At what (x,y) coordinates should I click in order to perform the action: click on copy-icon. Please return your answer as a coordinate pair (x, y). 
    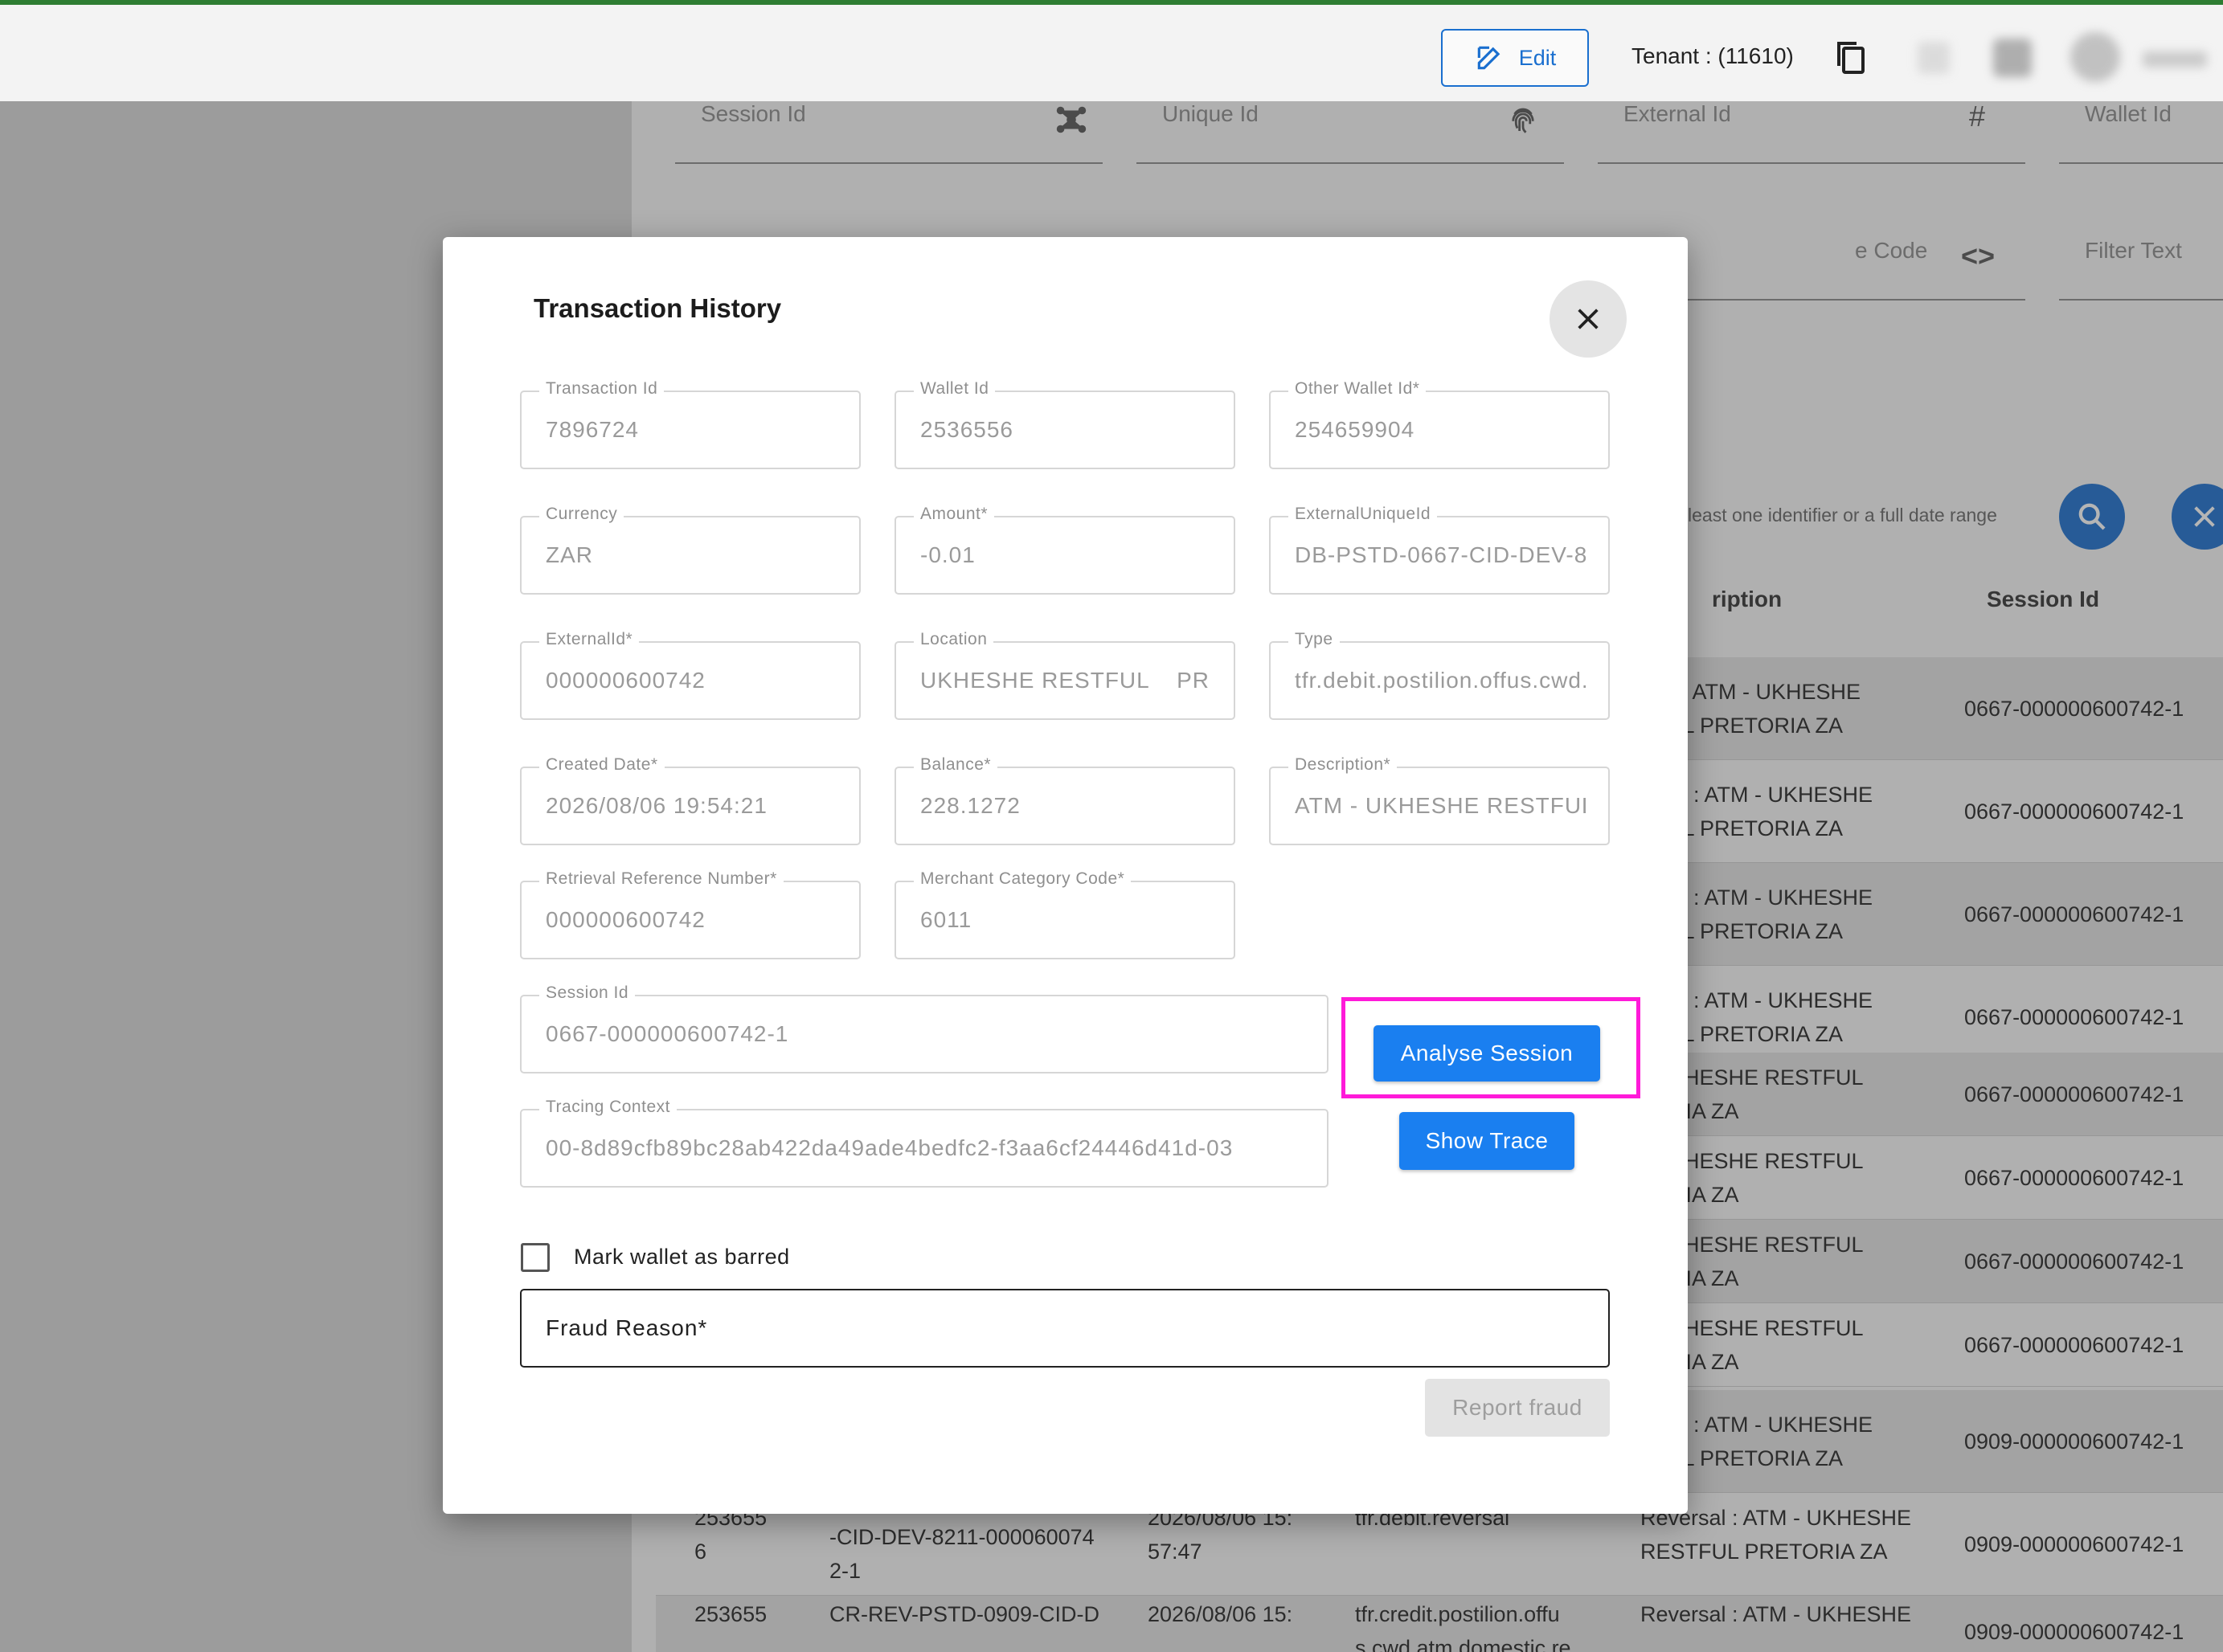
    Looking at the image, I should click on (1850, 58).